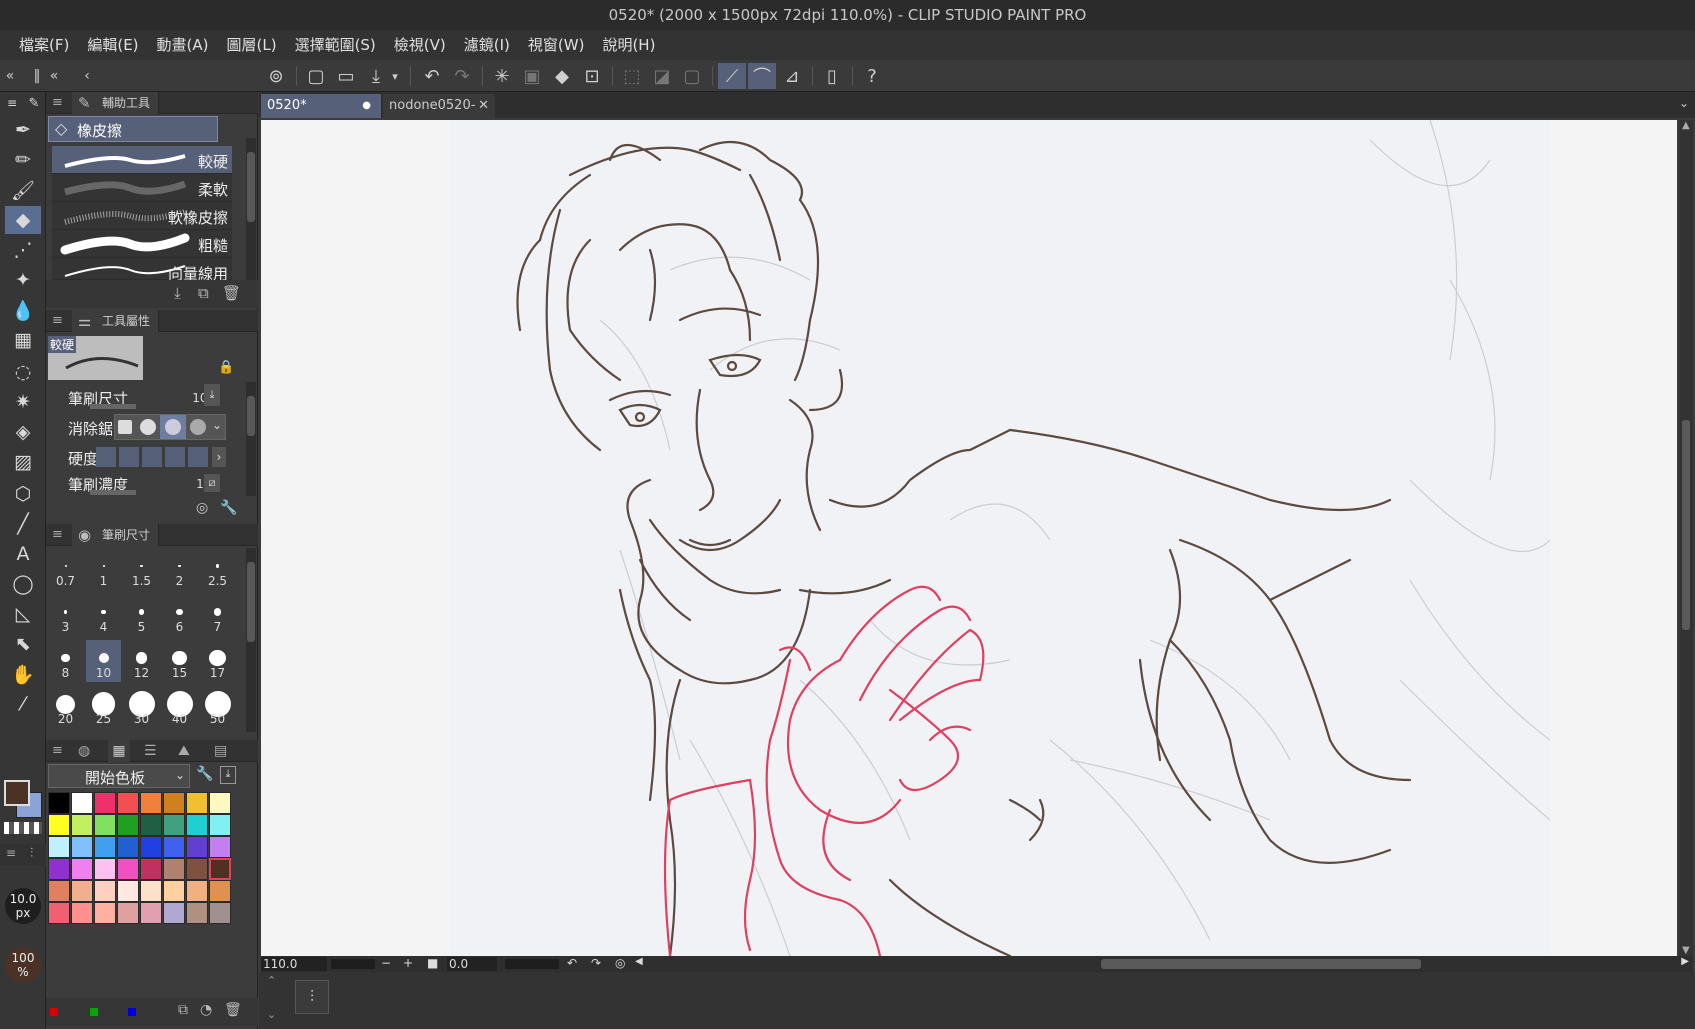 The image size is (1695, 1029). I want to click on collapse-left-icon: «, so click(10, 76).